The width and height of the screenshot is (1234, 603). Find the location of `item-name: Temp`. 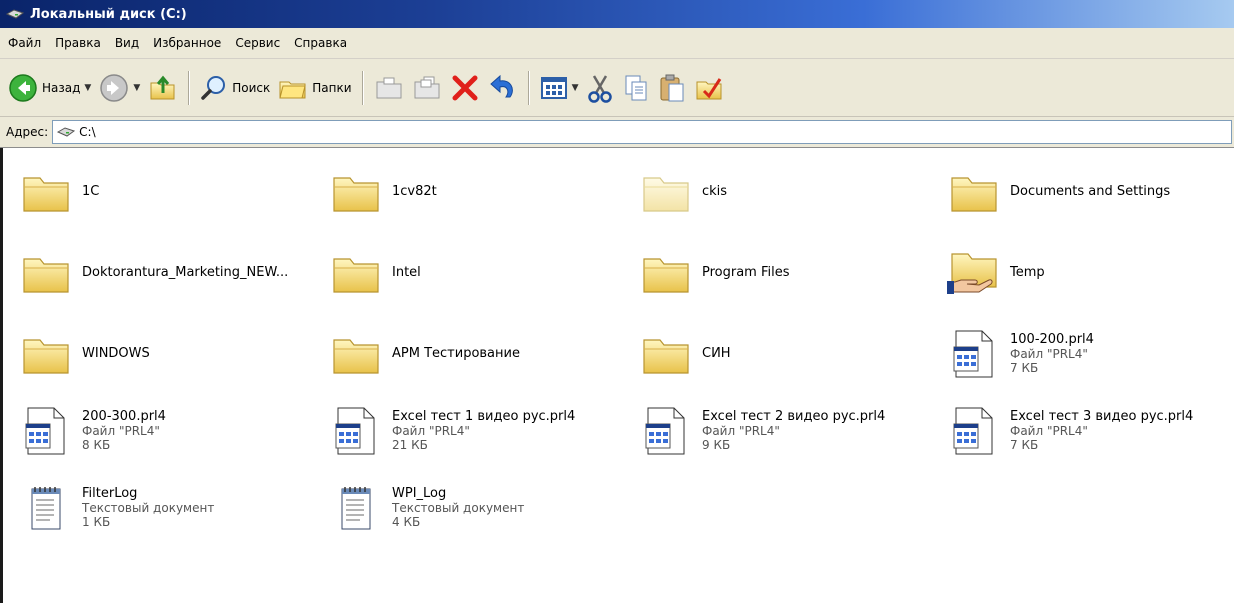

item-name: Temp is located at coordinates (1027, 272).